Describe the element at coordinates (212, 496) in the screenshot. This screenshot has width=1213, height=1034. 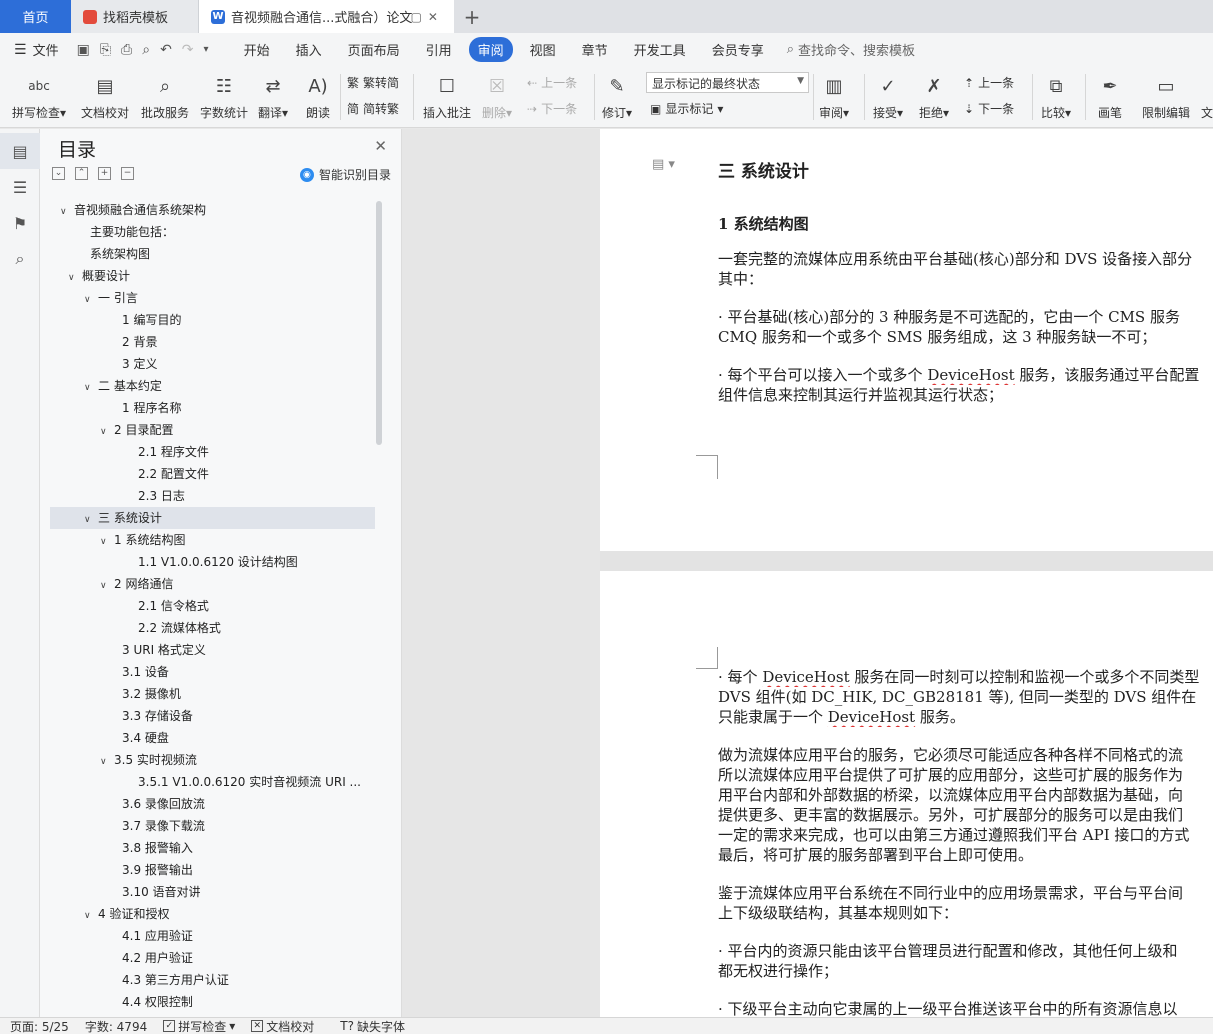
I see `toc-item: 2.3 日志` at that location.